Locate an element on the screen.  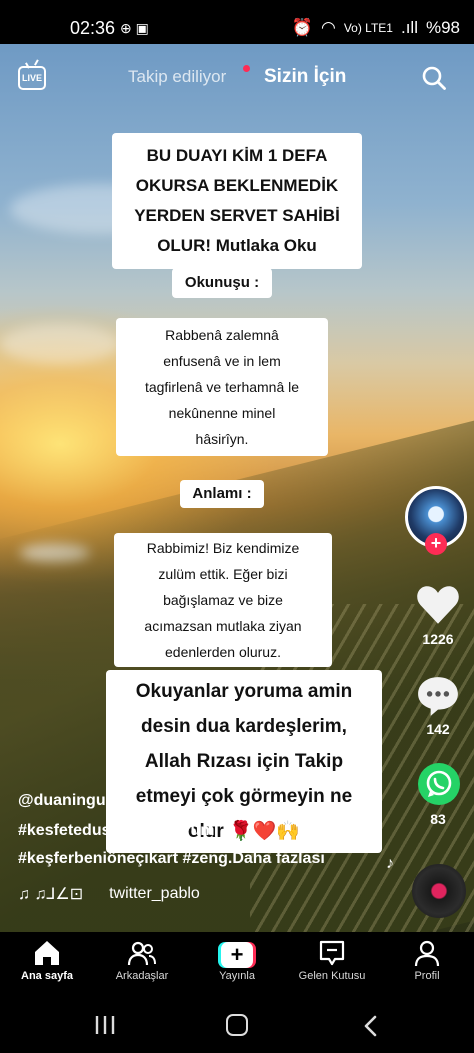
nav-inbox: Gelen Kutusu is located at coordinates (332, 960).